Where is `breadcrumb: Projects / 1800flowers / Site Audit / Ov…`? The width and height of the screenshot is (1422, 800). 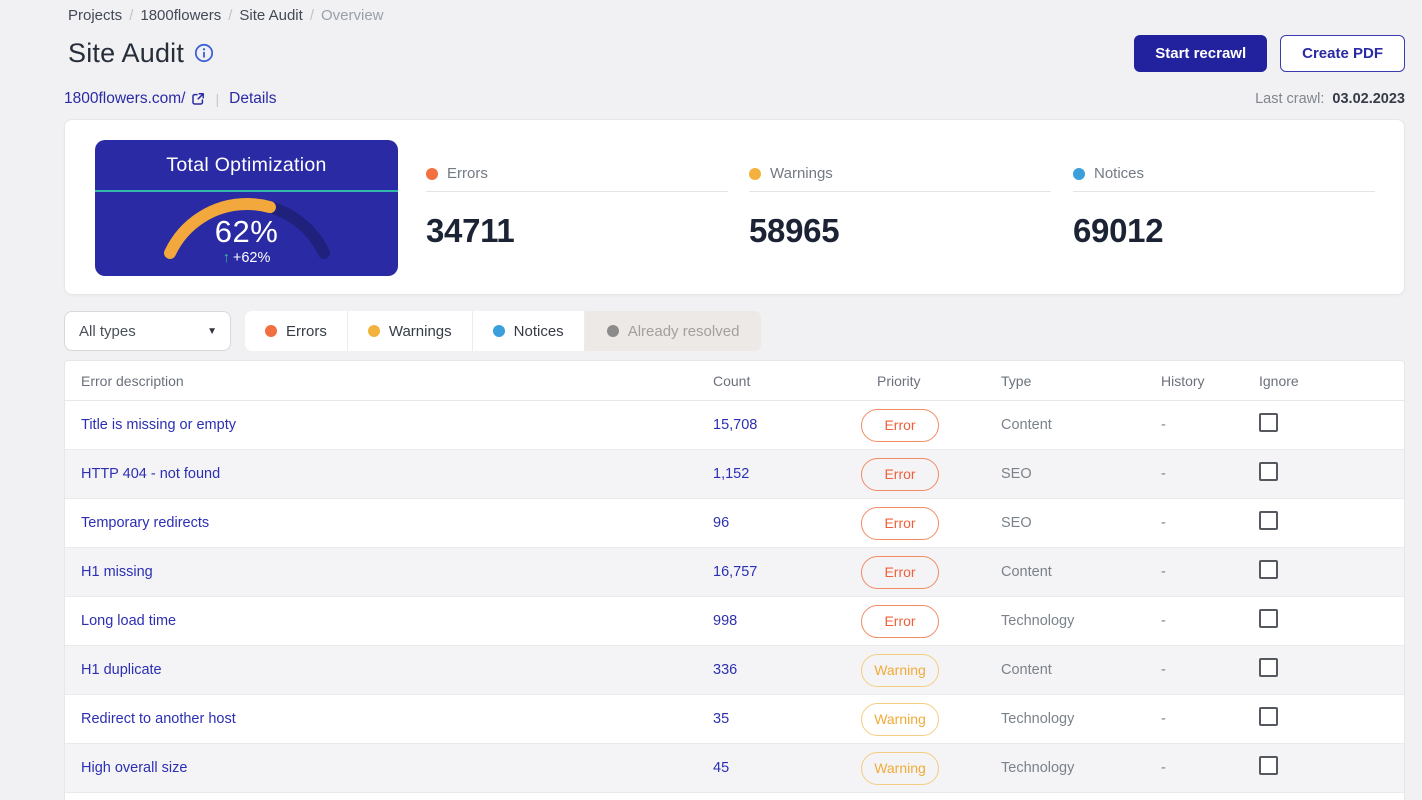 breadcrumb: Projects / 1800flowers / Site Audit / Ov… is located at coordinates (736, 15).